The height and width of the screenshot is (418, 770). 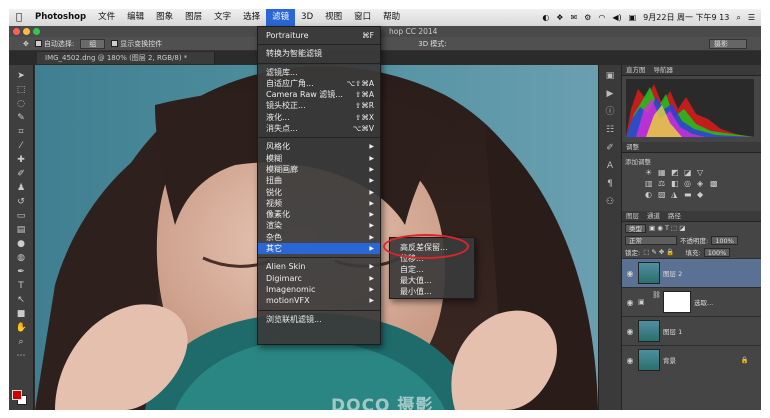 What do you see at coordinates (21, 118) in the screenshot?
I see `quick-select-icon: ✎` at bounding box center [21, 118].